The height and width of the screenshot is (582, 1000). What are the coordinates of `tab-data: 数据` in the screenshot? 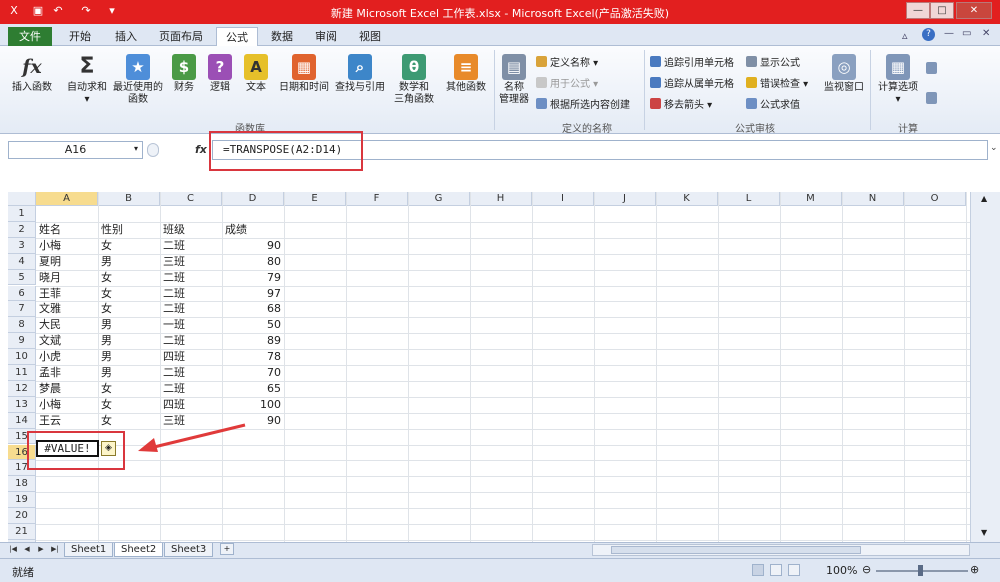 It's located at (282, 36).